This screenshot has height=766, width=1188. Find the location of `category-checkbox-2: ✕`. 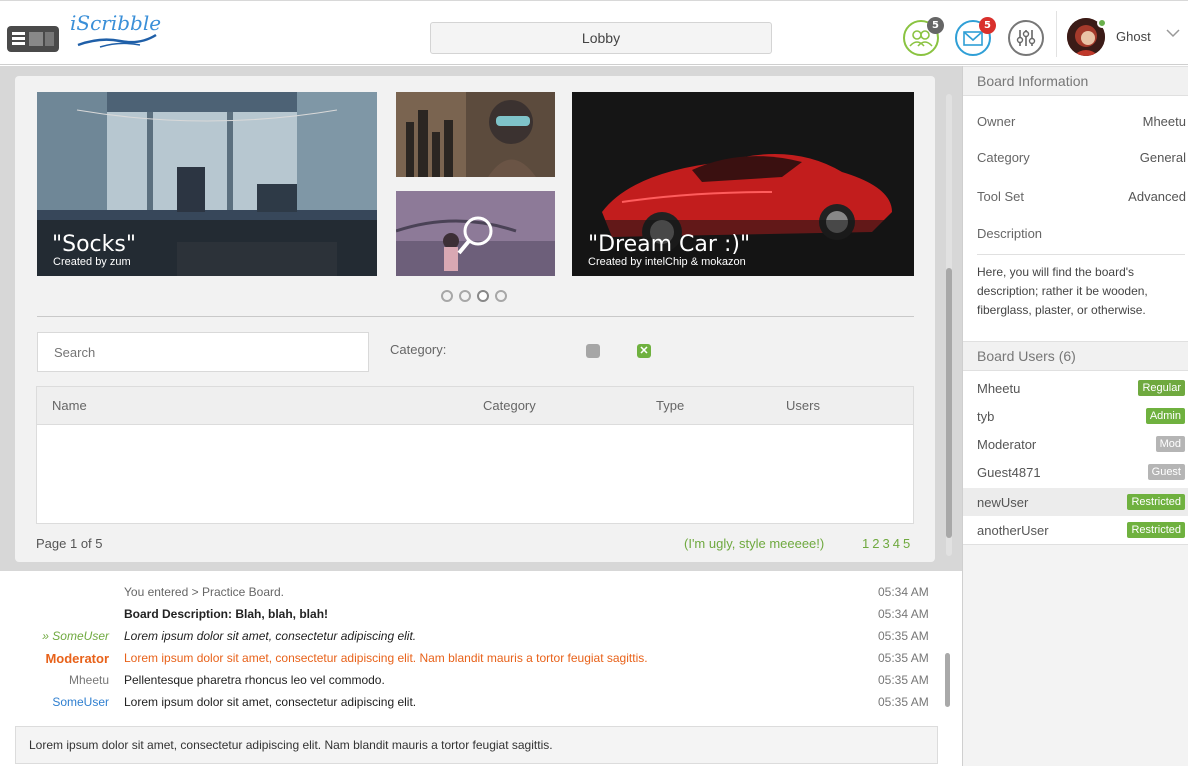

category-checkbox-2: ✕ is located at coordinates (644, 351).